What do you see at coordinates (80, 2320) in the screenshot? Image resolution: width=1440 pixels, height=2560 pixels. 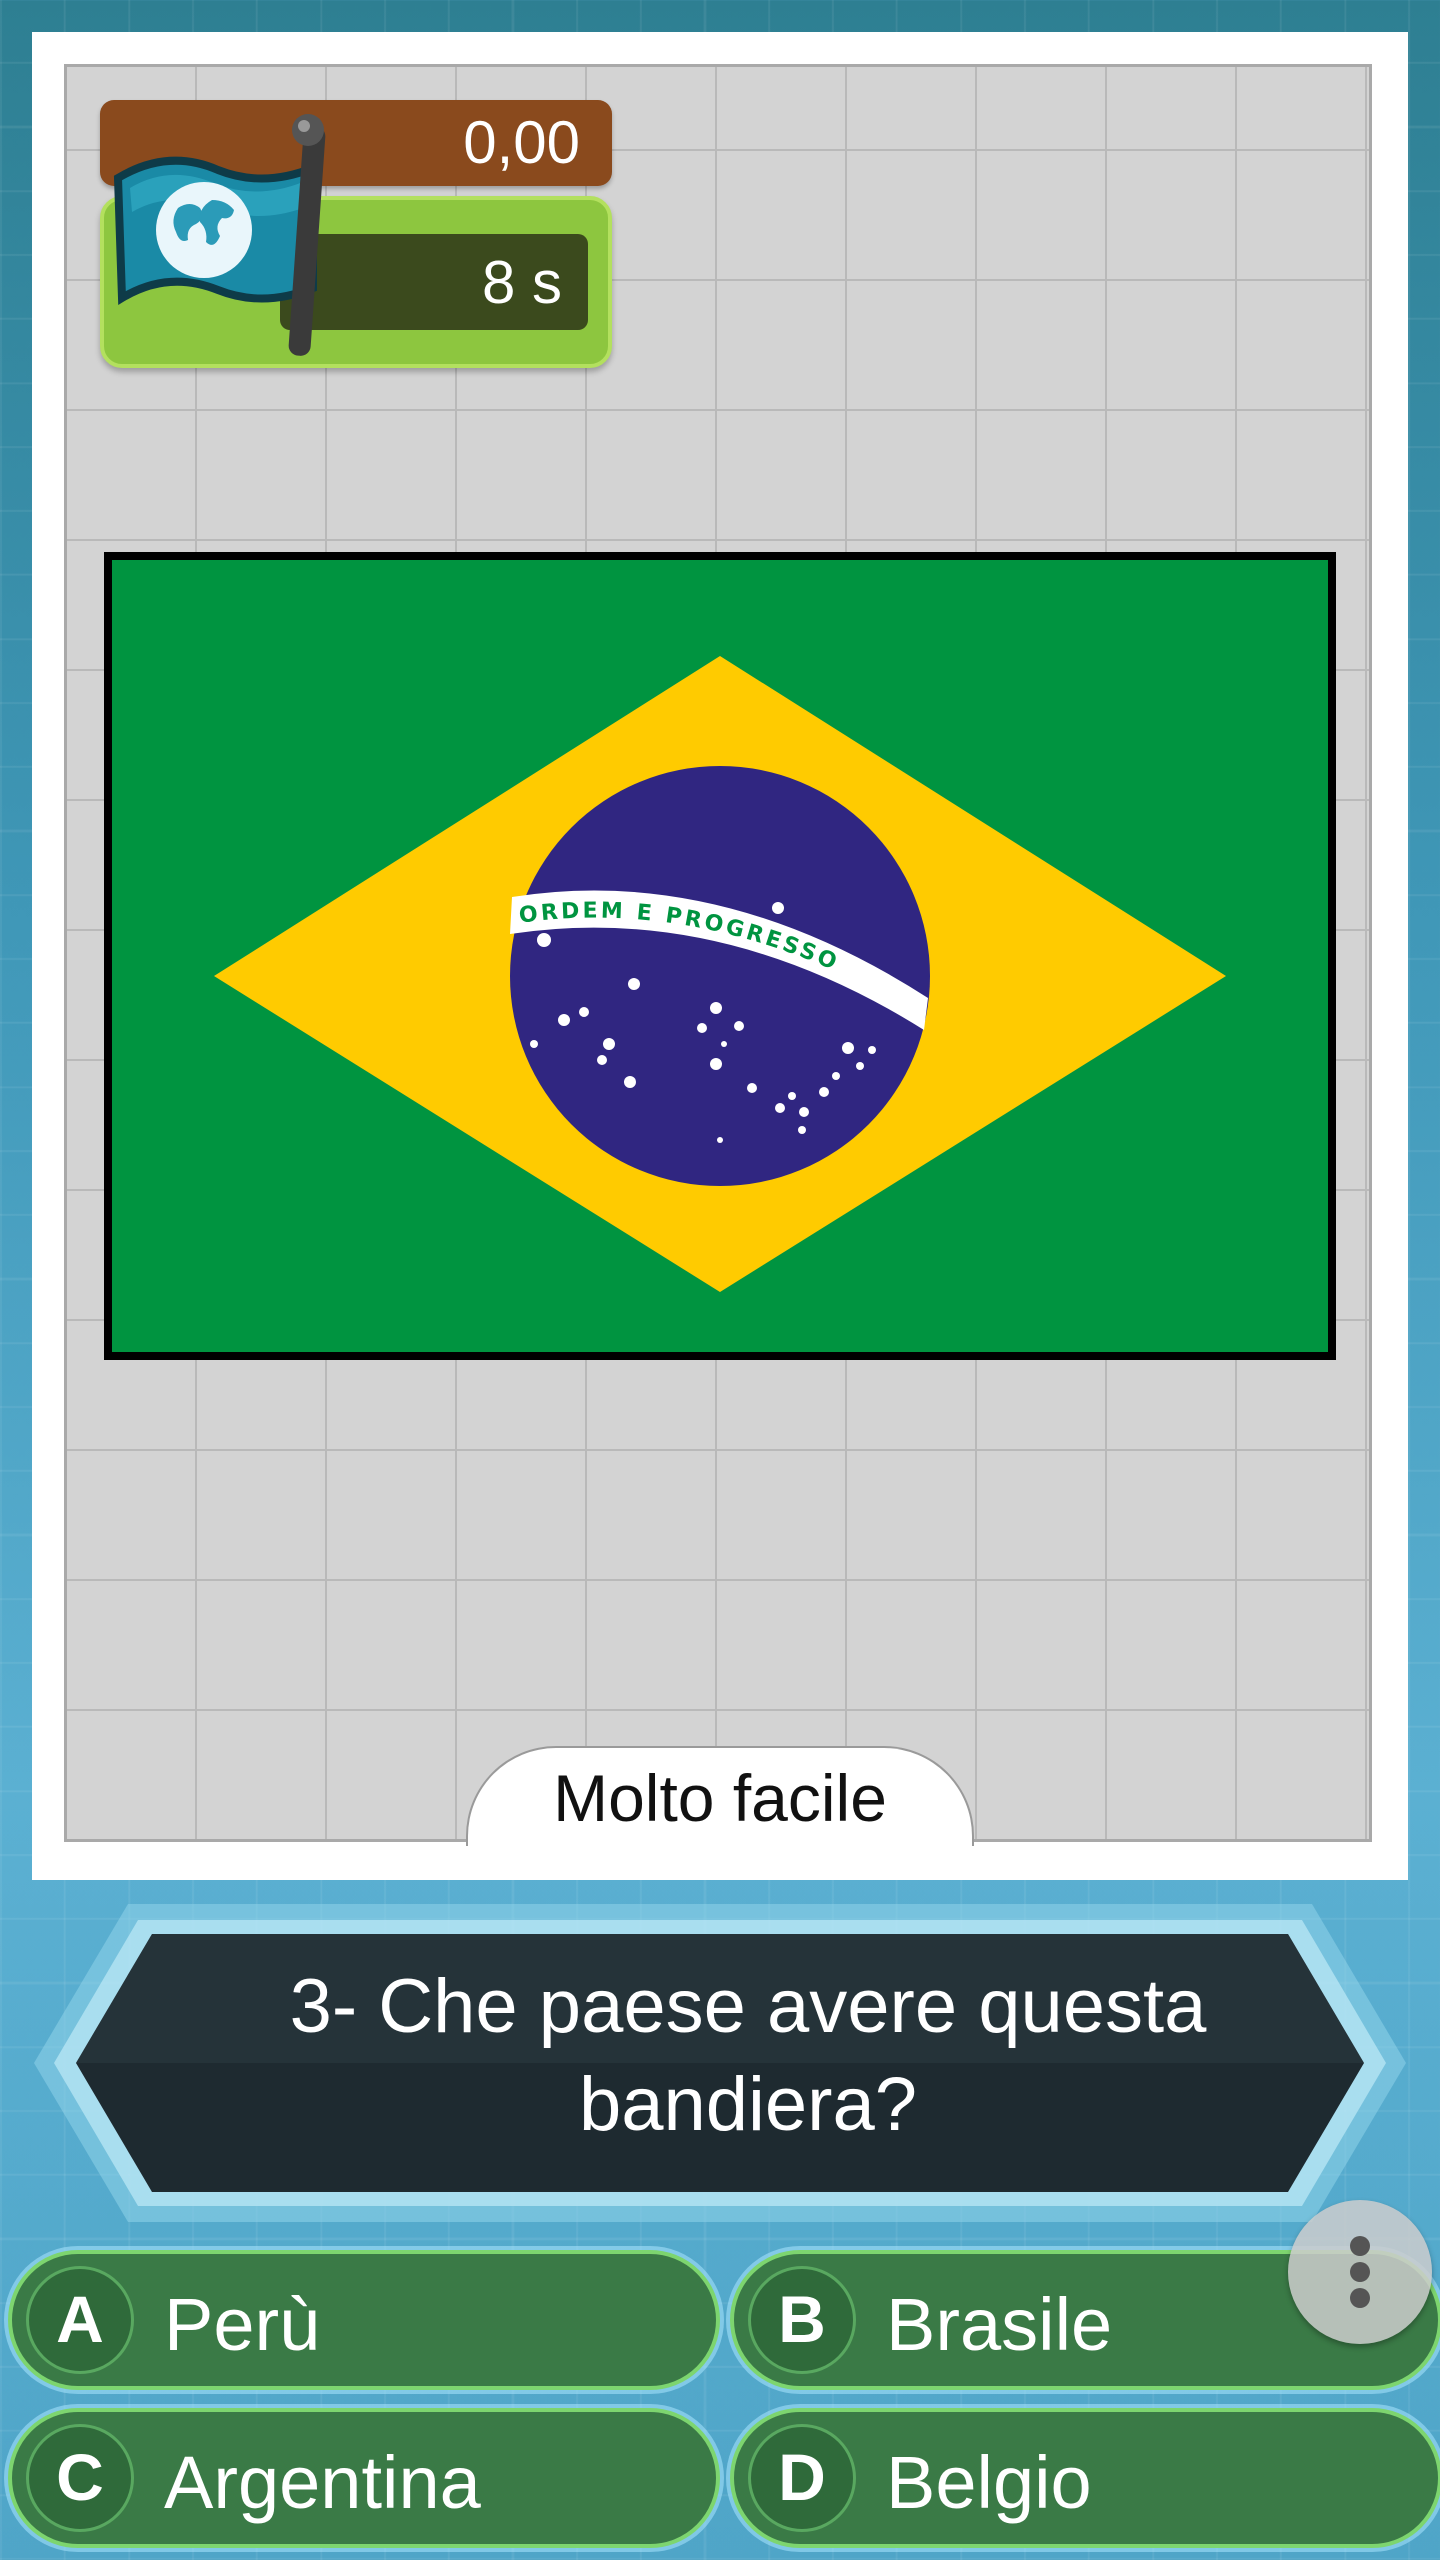 I see `answer-a-letter: A` at bounding box center [80, 2320].